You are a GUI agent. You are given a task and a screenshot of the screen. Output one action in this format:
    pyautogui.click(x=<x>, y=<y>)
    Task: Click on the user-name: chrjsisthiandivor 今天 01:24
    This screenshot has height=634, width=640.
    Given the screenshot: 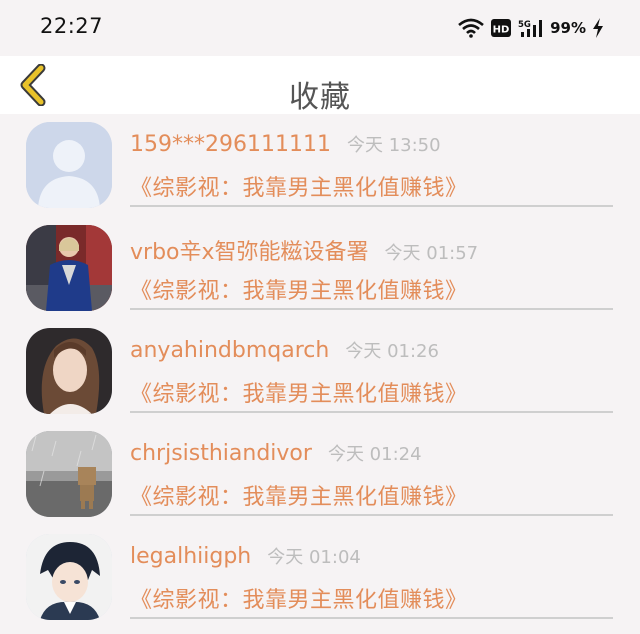 What is the action you would take?
    pyautogui.click(x=276, y=453)
    